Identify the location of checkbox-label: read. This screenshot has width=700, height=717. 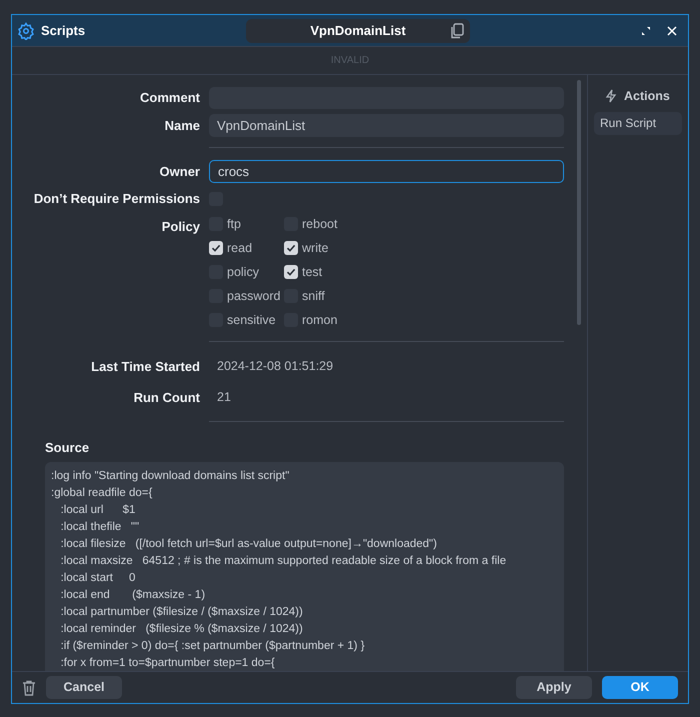
(239, 248).